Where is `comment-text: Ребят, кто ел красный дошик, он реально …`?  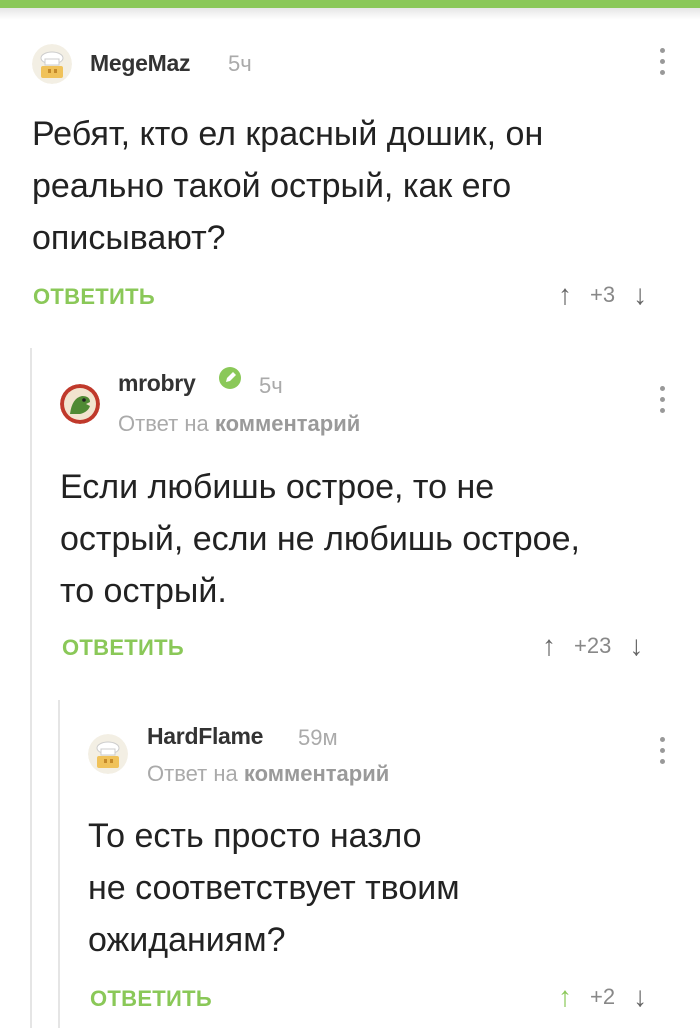 comment-text: Ребят, кто ел красный дошик, он реально … is located at coordinates (287, 186).